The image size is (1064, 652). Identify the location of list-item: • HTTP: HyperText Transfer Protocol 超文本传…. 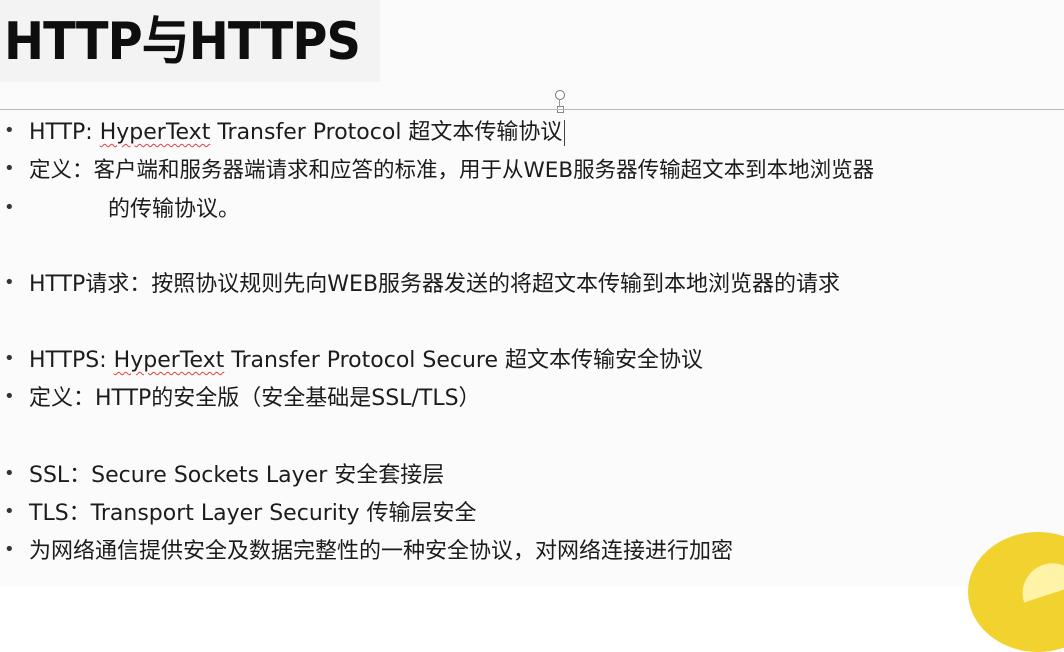
(532, 130).